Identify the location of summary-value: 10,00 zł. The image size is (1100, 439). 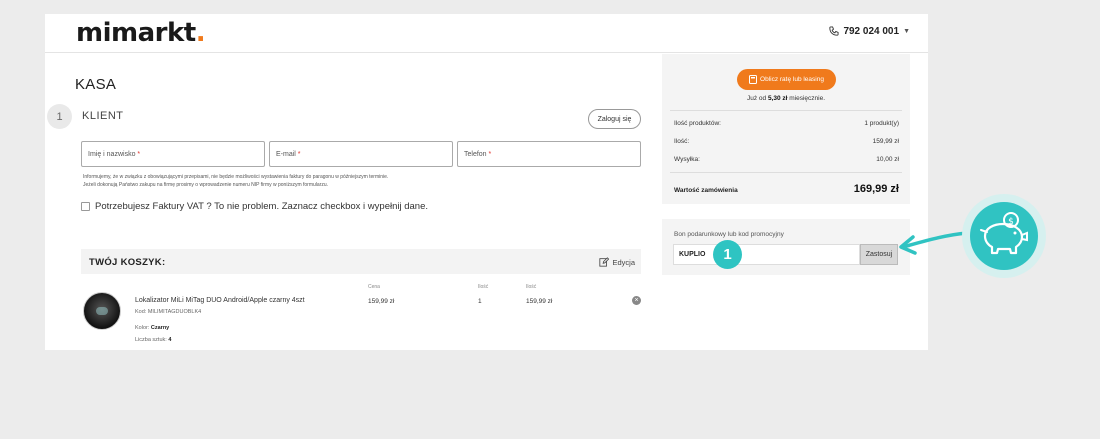
(887, 159).